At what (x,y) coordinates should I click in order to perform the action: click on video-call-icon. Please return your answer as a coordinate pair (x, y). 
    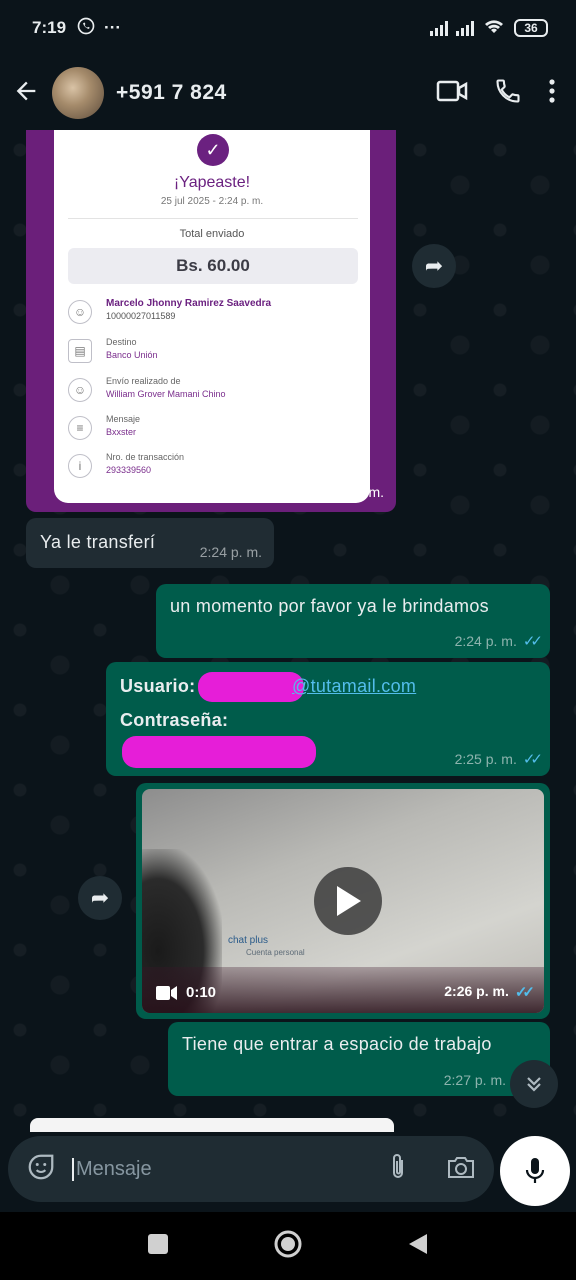
    Looking at the image, I should click on (452, 93).